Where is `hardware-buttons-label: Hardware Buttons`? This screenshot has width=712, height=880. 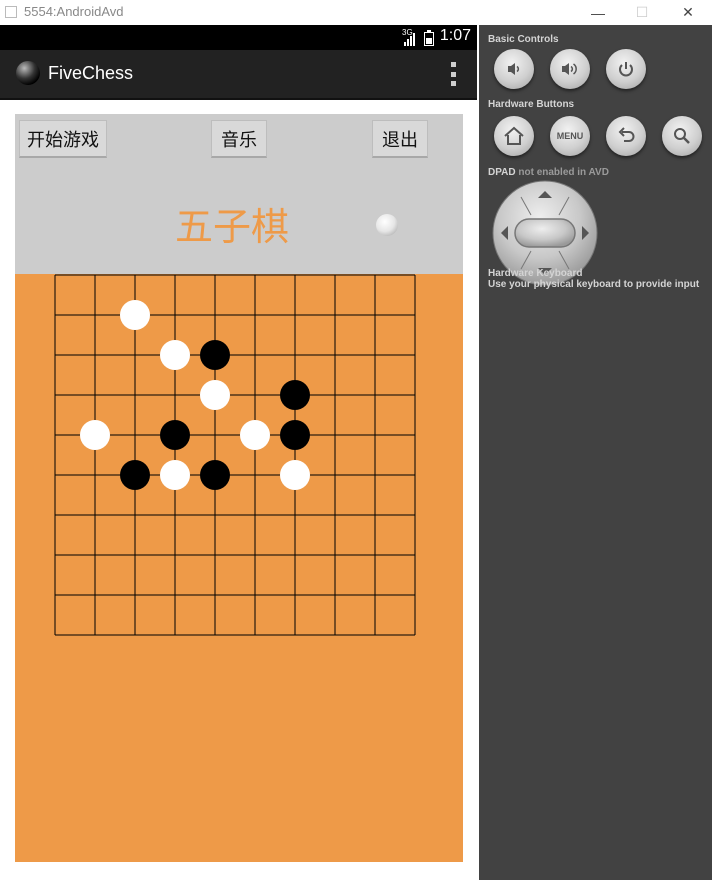 hardware-buttons-label: Hardware Buttons is located at coordinates (531, 104).